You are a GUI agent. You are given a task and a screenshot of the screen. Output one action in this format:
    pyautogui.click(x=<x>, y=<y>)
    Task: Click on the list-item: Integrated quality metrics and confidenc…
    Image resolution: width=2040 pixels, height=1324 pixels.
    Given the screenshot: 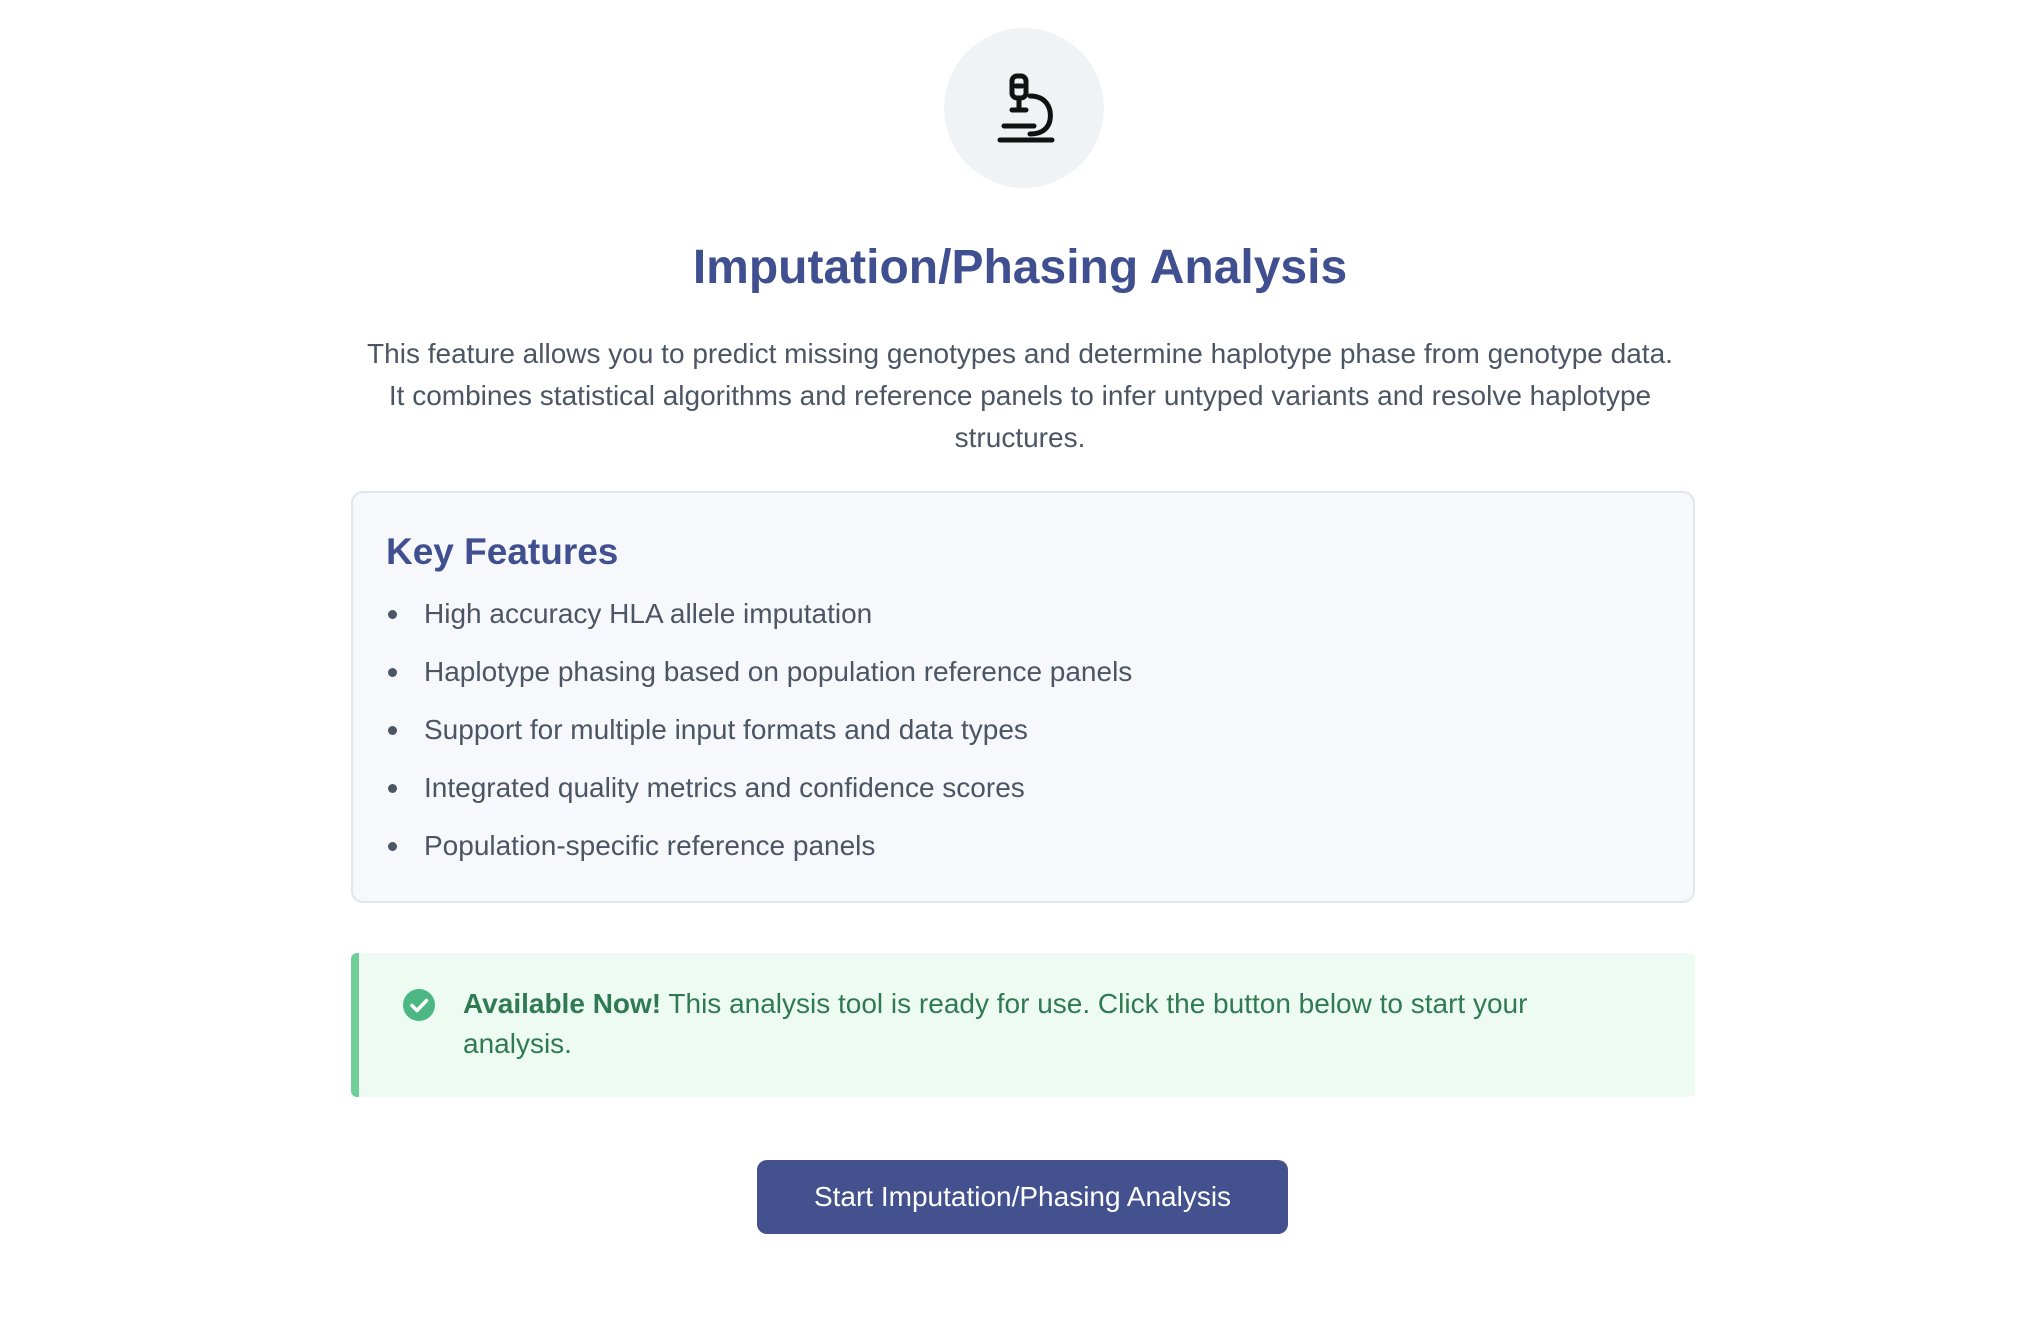 What is the action you would take?
    pyautogui.click(x=759, y=796)
    